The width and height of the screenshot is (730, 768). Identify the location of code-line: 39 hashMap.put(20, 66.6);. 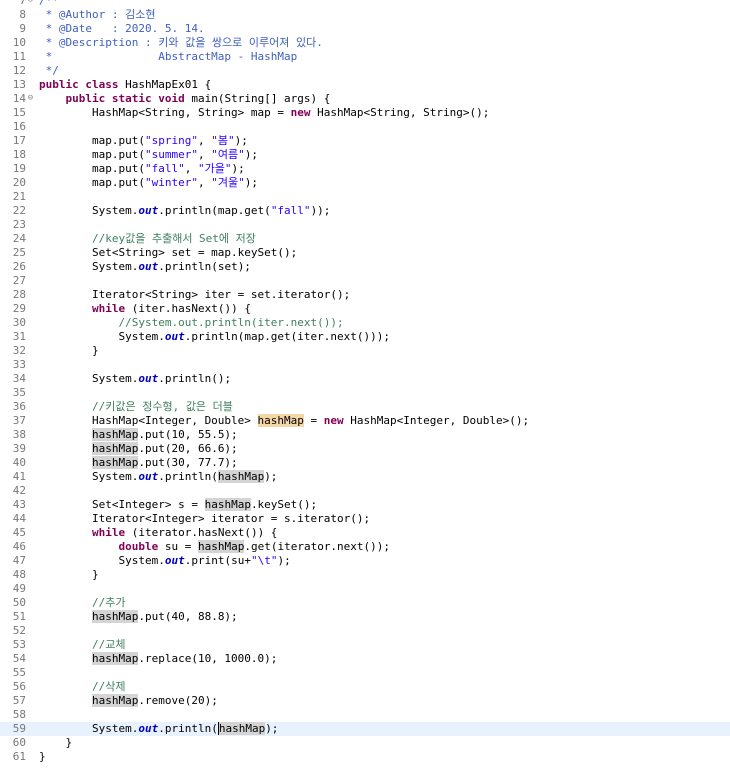
(365, 449).